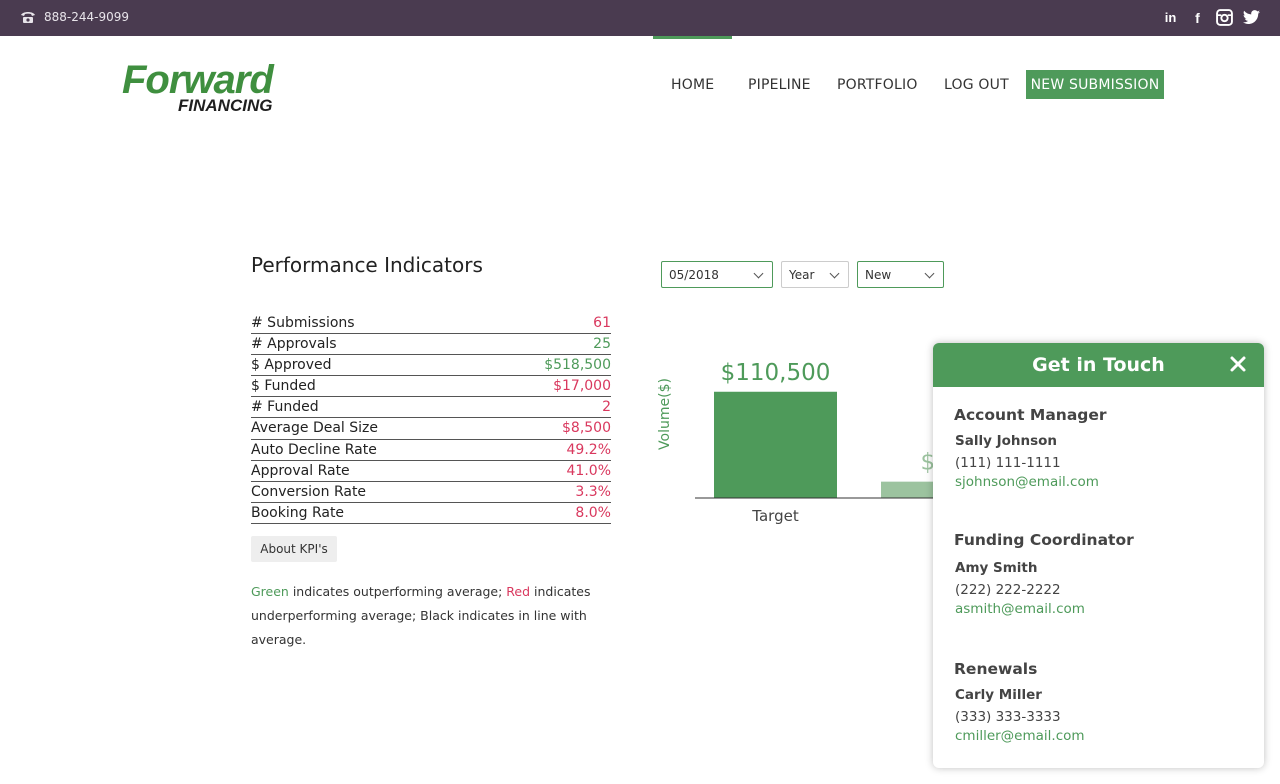 The width and height of the screenshot is (1280, 784). Describe the element at coordinates (431, 513) in the screenshot. I see `kpi-row: Booking Rate 8.0%` at that location.